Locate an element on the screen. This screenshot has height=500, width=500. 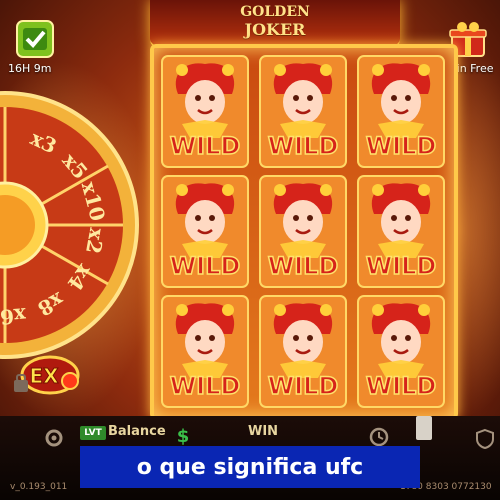
game-title-banner: GOLDEN JOKER is located at coordinates (275, 24).